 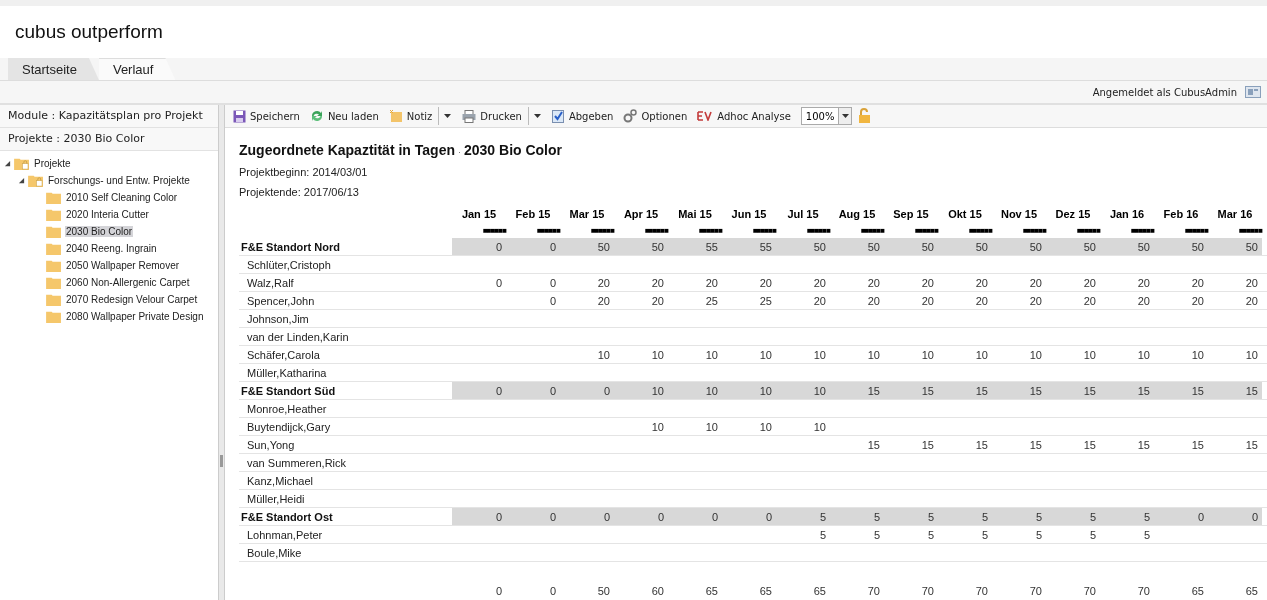 I want to click on zoom-select: 100%, so click(x=826, y=116).